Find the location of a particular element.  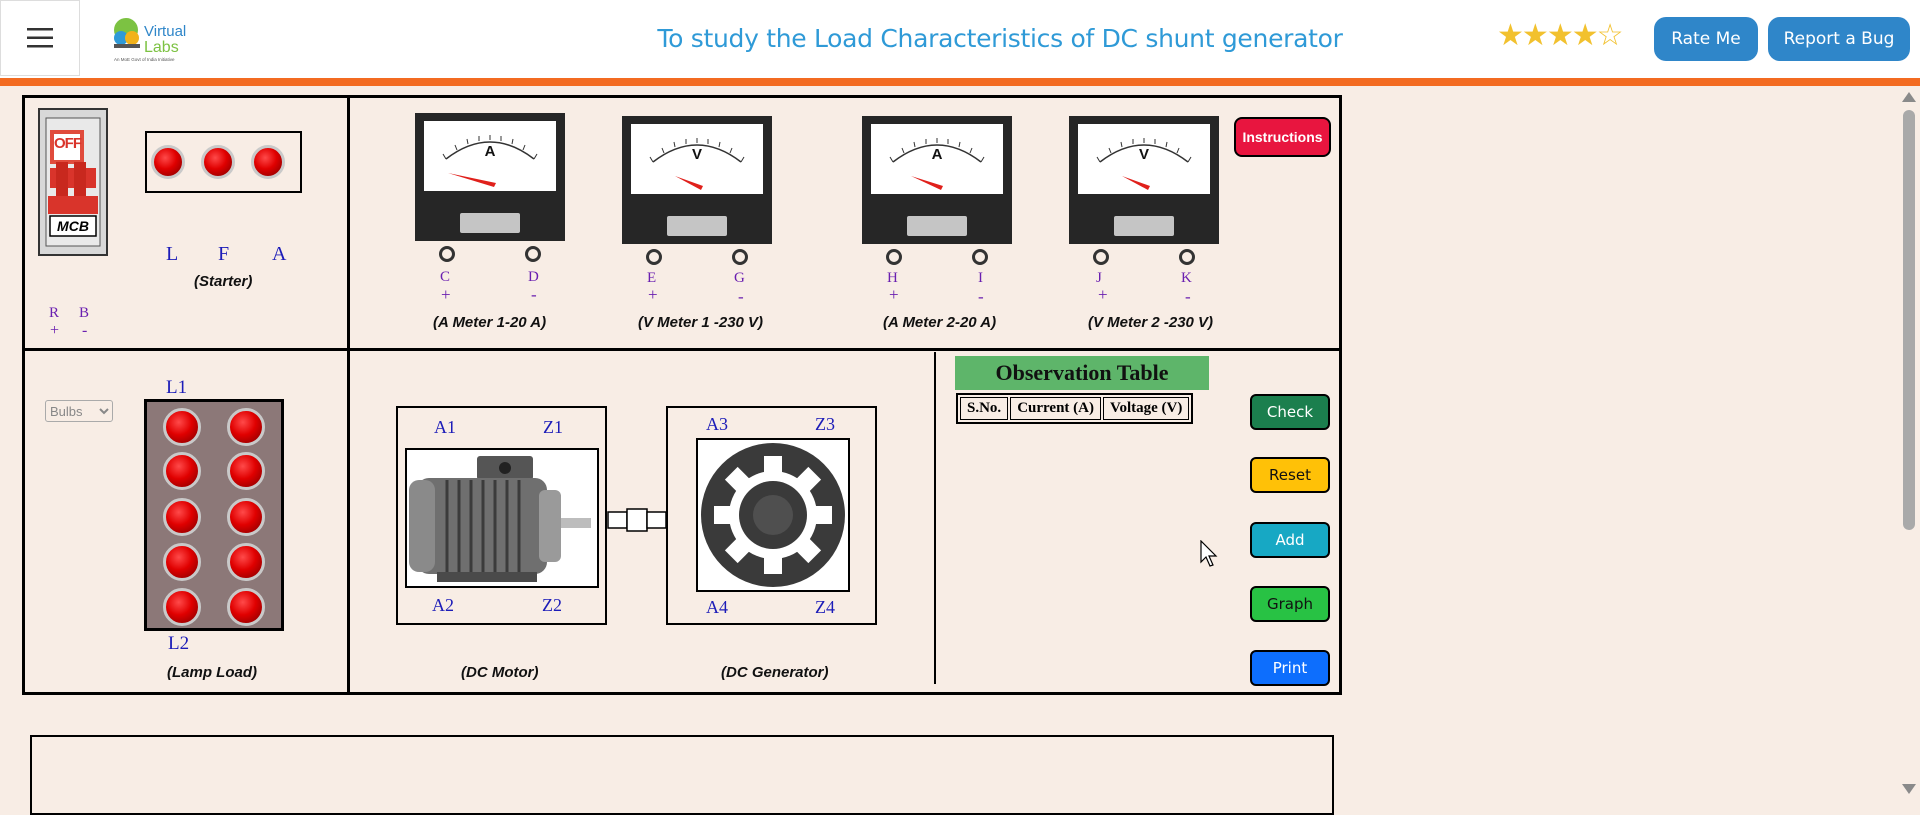

generator-terminal-Z4: Z4 is located at coordinates (825, 607).